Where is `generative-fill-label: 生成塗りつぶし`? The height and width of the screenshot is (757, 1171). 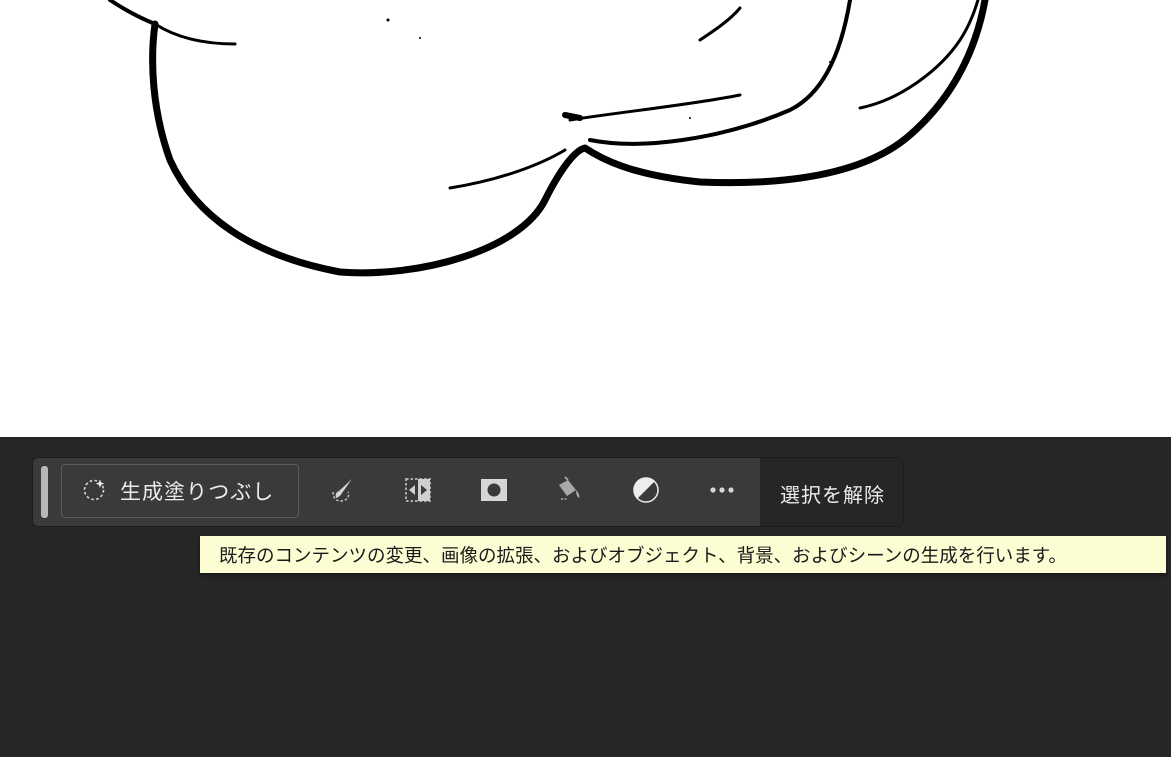
generative-fill-label: 生成塗りつぶし is located at coordinates (197, 492).